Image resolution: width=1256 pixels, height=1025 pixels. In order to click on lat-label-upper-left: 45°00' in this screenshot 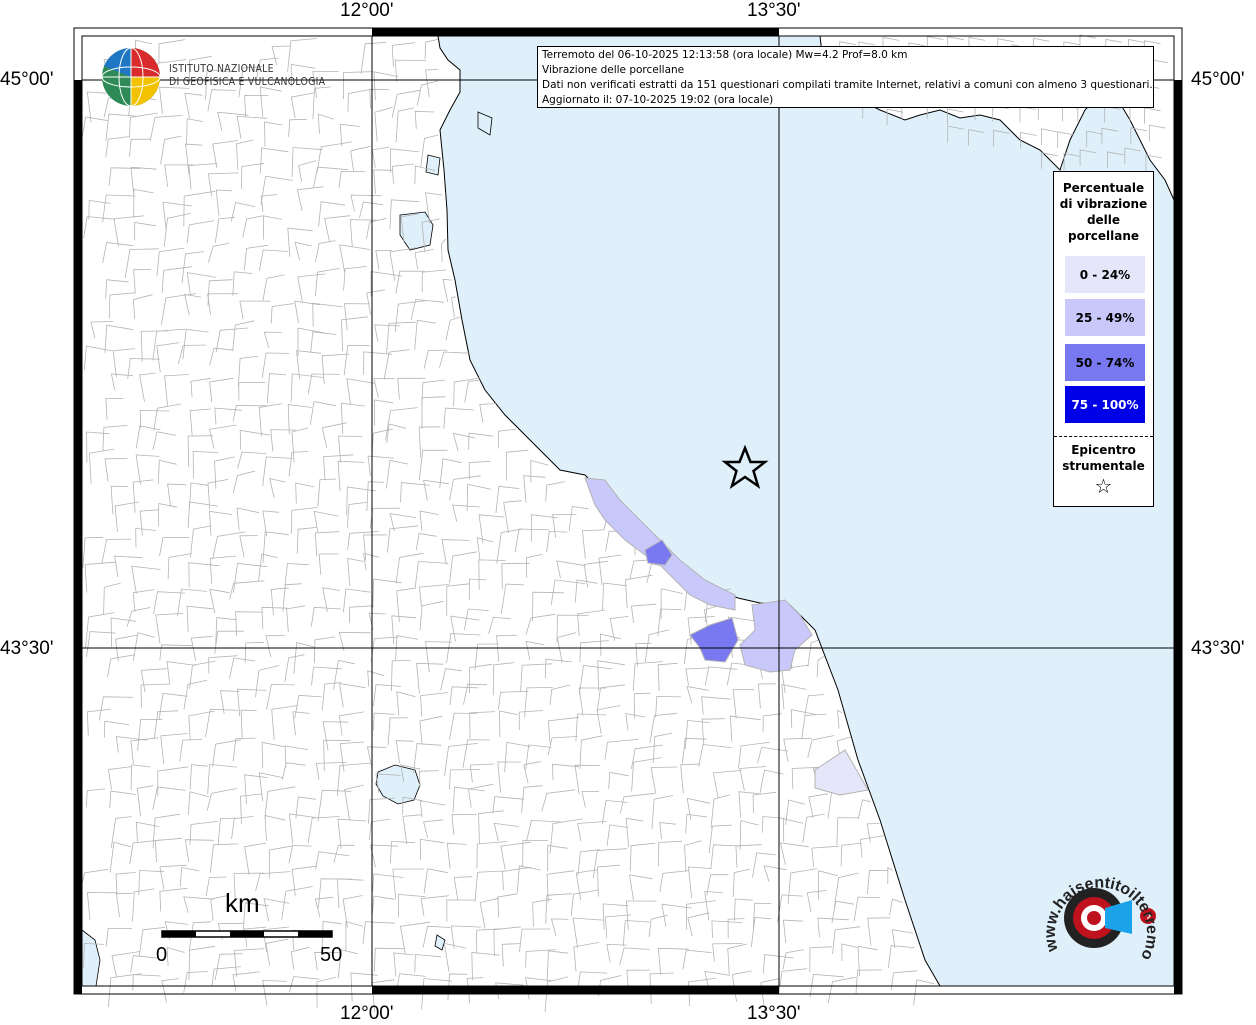, I will do `click(27, 79)`.